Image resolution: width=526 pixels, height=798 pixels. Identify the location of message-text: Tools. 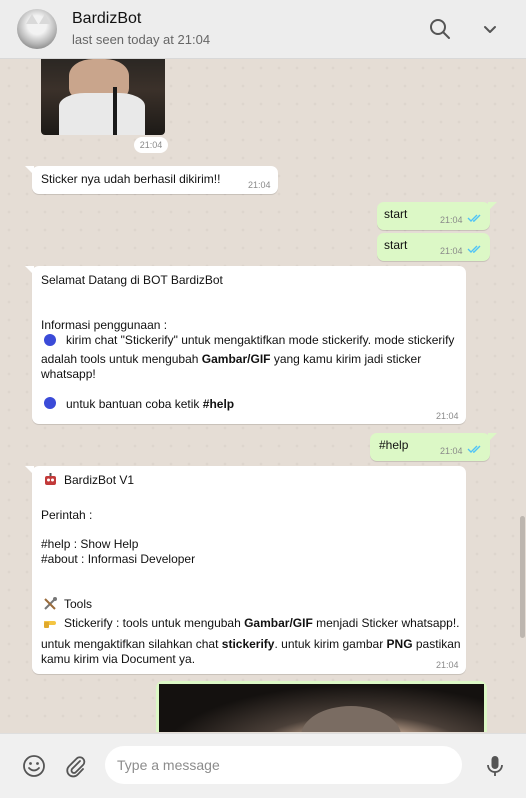
(78, 604).